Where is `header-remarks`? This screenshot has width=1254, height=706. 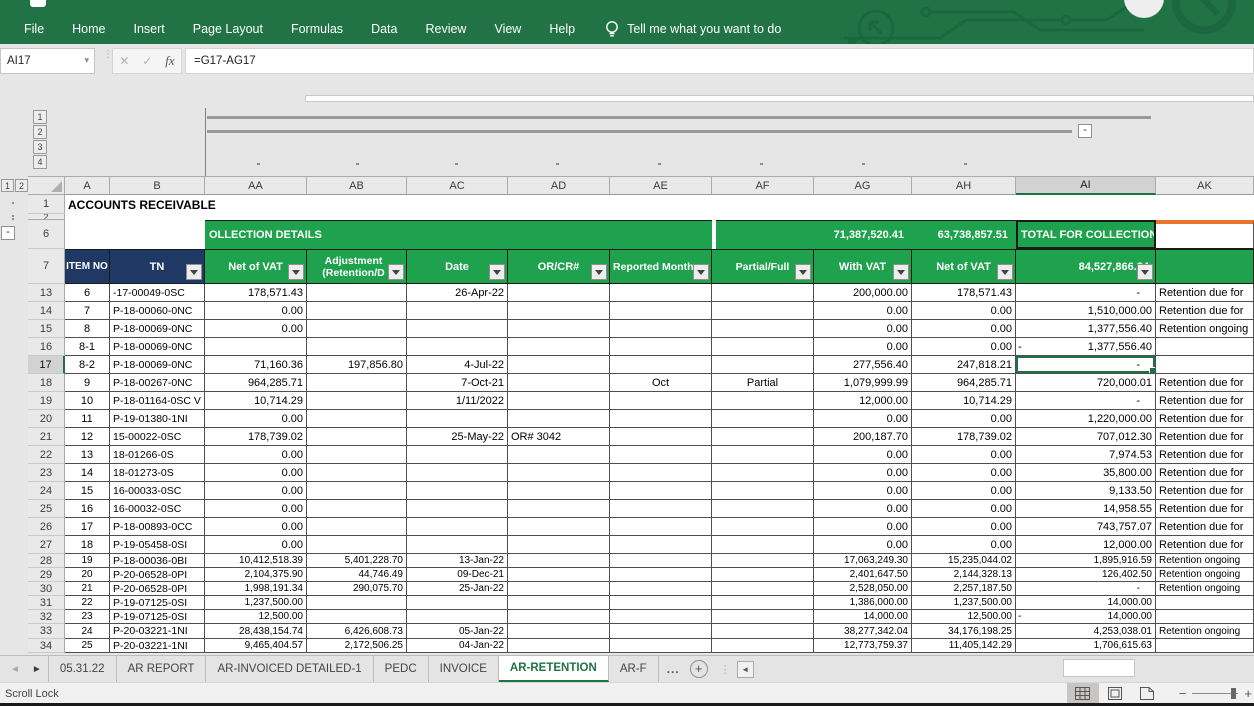 header-remarks is located at coordinates (1205, 266).